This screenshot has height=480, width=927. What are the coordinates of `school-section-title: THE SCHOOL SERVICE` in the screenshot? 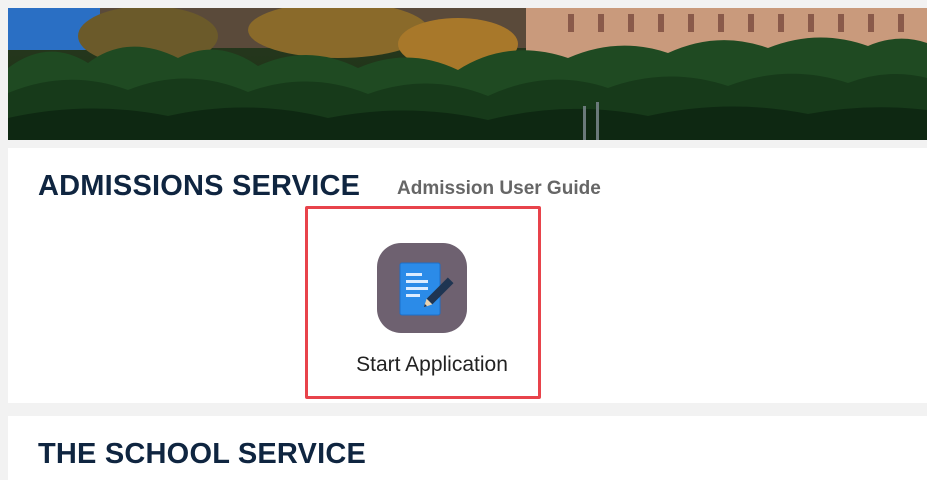 It's located at (202, 454).